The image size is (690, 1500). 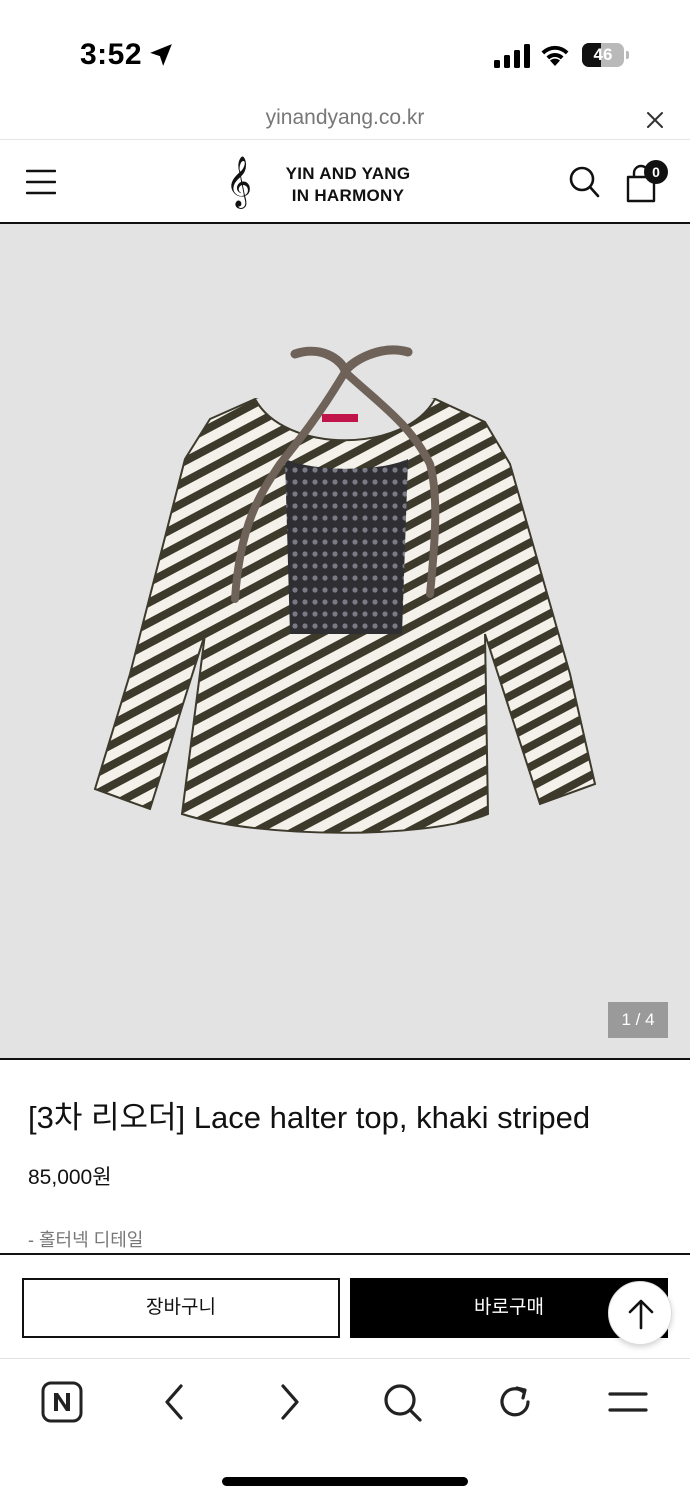 What do you see at coordinates (512, 56) in the screenshot?
I see `cellular-signal-icon` at bounding box center [512, 56].